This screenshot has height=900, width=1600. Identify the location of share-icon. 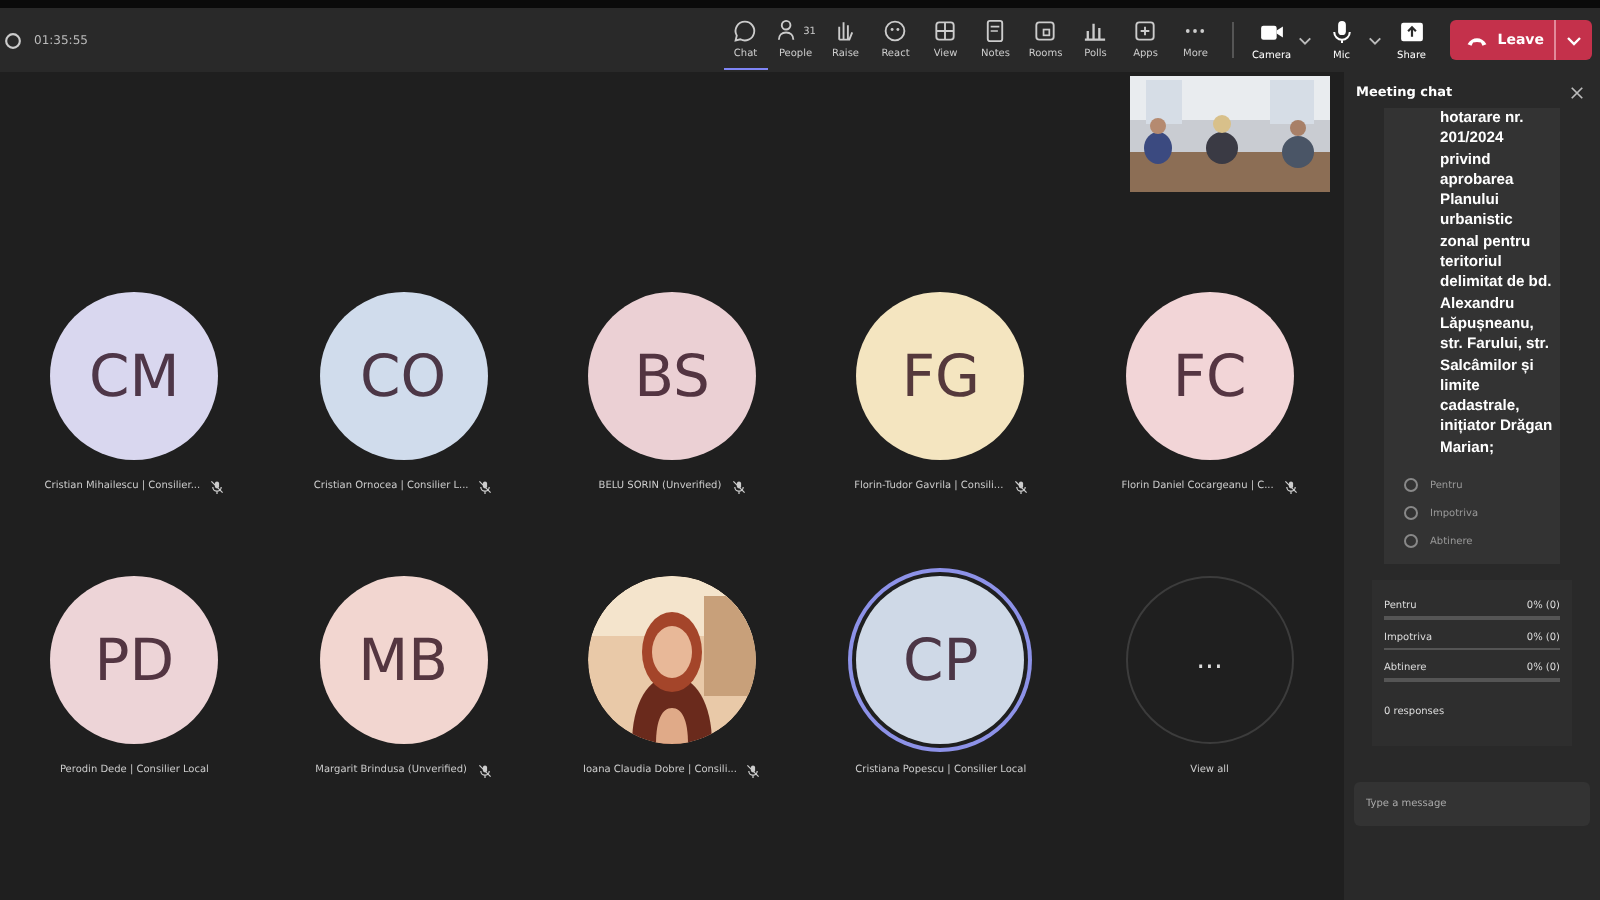
(1411, 31).